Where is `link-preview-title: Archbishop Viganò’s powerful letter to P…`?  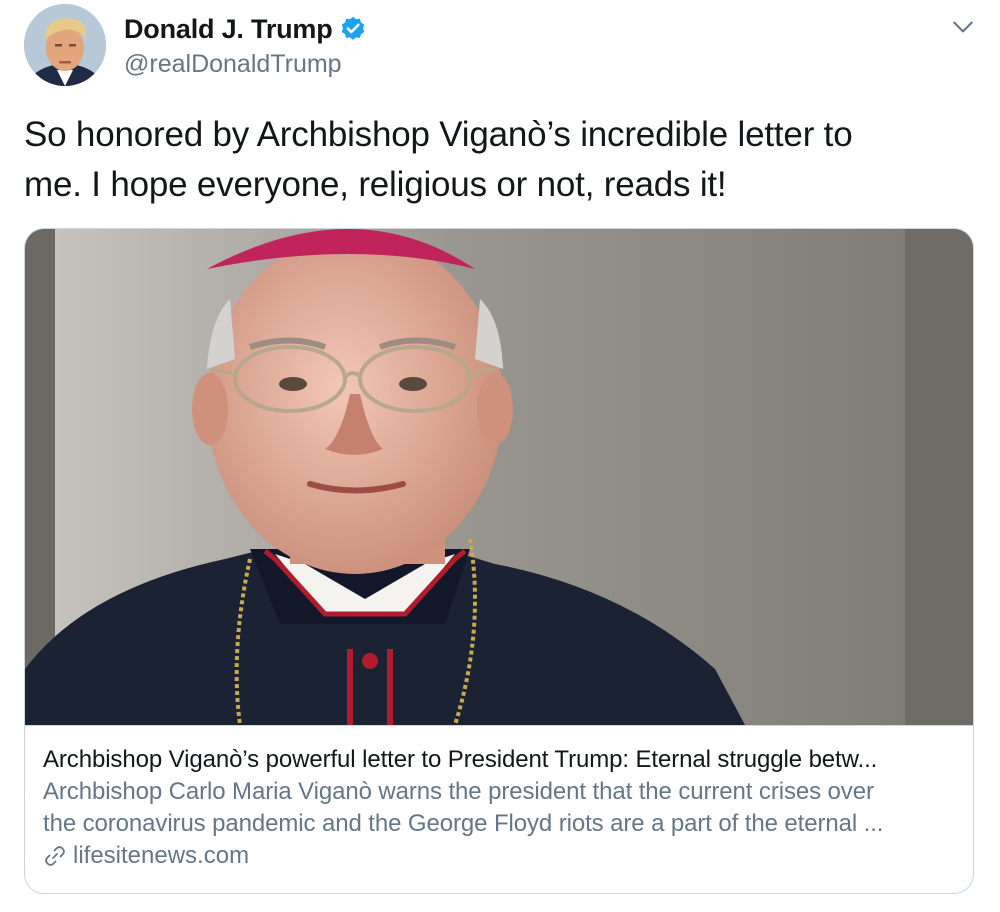
link-preview-title: Archbishop Viganò’s powerful letter to P… is located at coordinates (500, 760).